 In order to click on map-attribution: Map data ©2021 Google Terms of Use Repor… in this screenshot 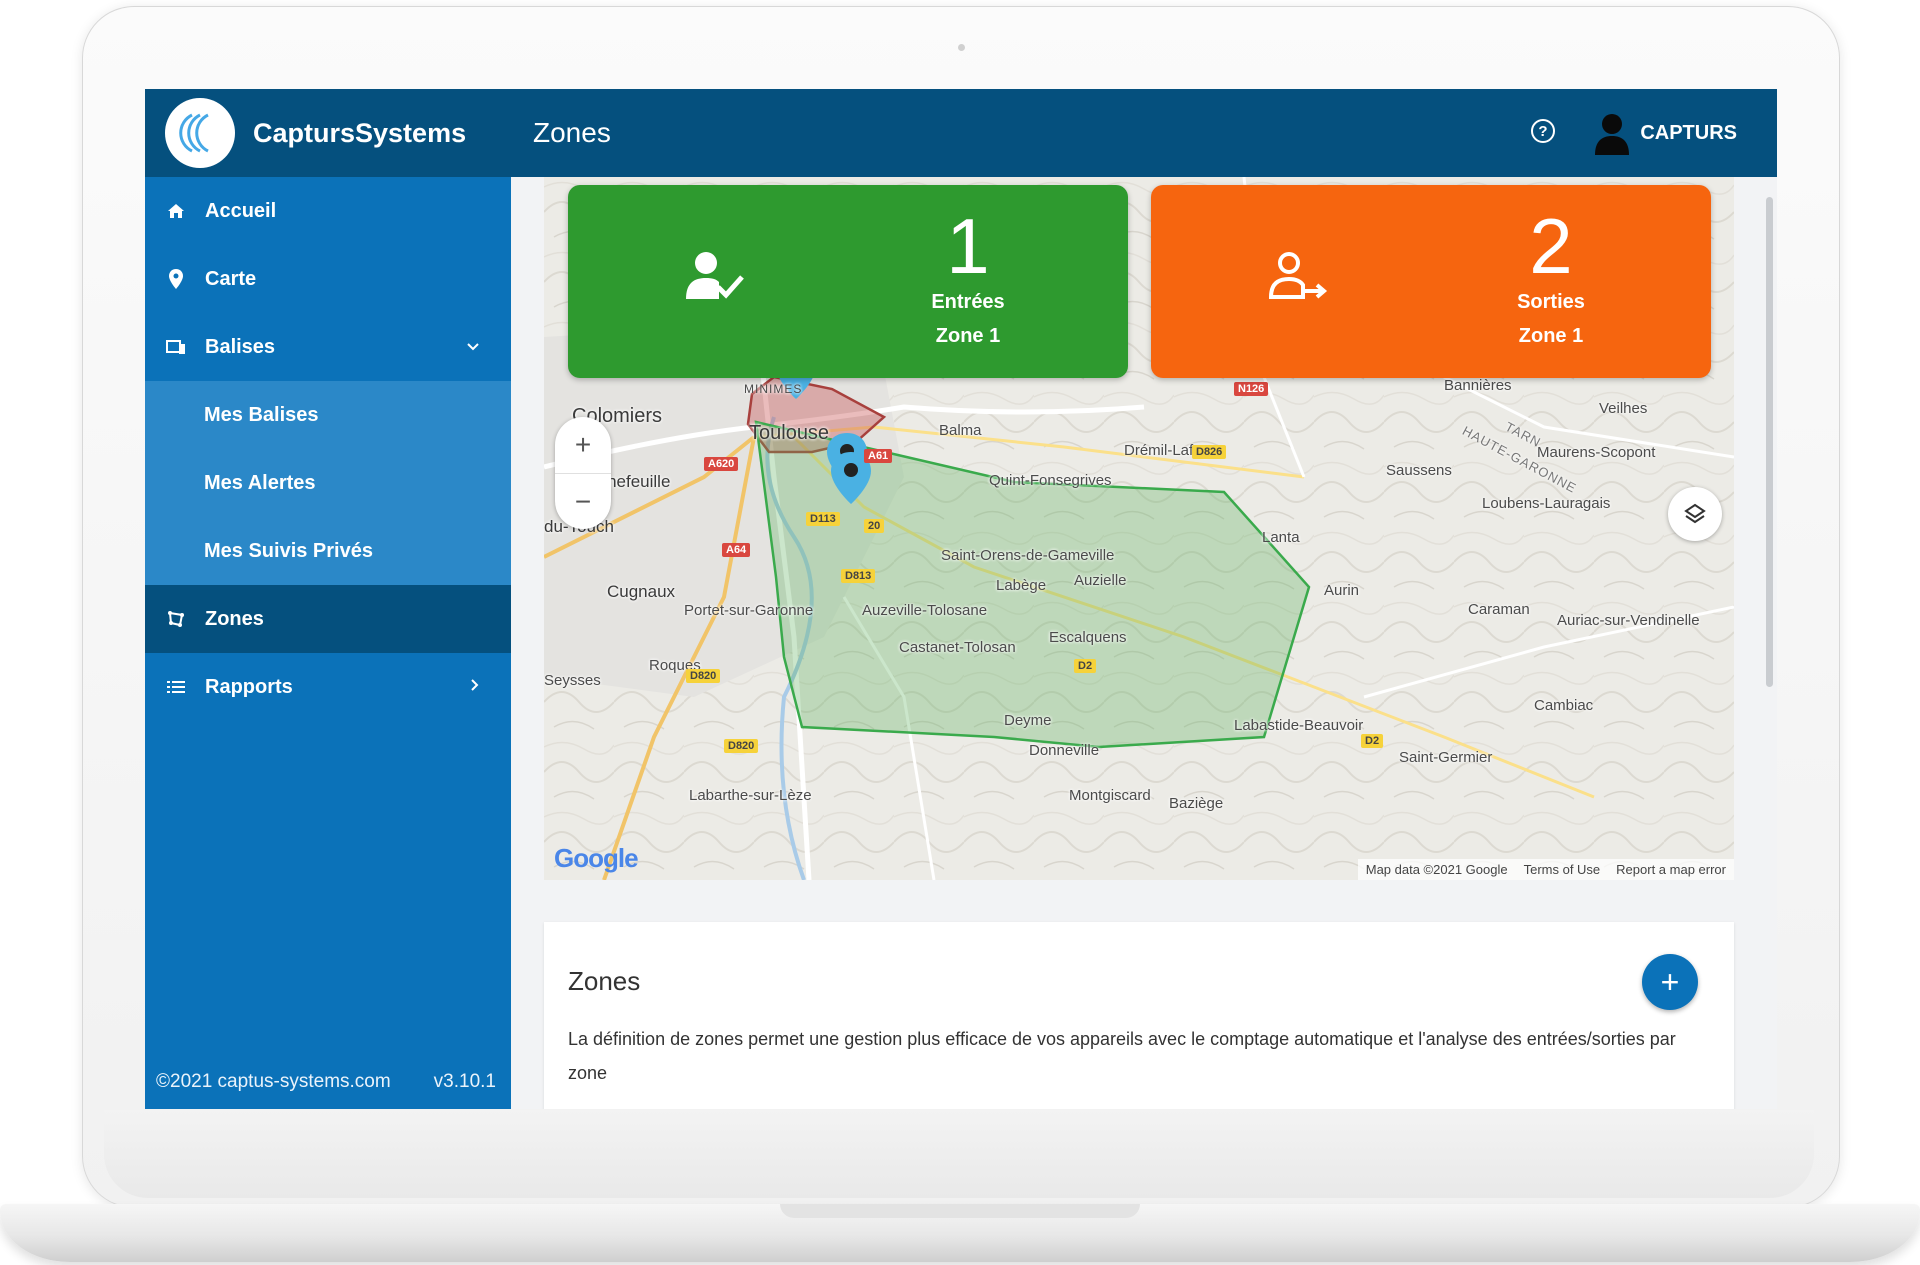, I will do `click(1545, 869)`.